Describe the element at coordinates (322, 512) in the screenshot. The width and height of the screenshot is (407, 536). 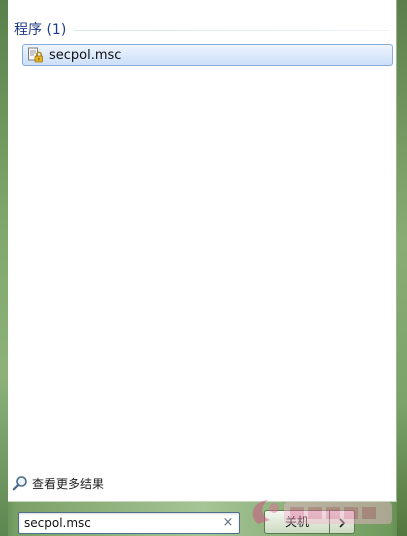
I see `watermark-logo` at that location.